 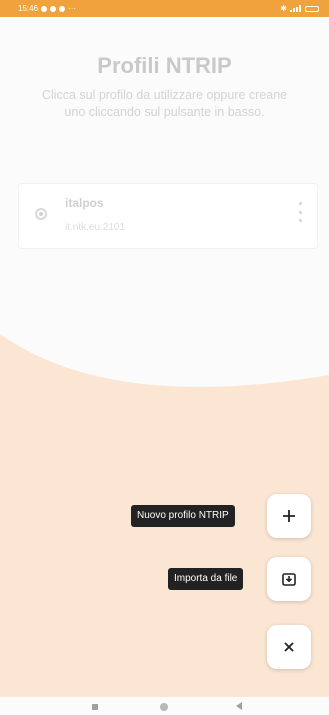 What do you see at coordinates (53, 8) in the screenshot?
I see `location-icon` at bounding box center [53, 8].